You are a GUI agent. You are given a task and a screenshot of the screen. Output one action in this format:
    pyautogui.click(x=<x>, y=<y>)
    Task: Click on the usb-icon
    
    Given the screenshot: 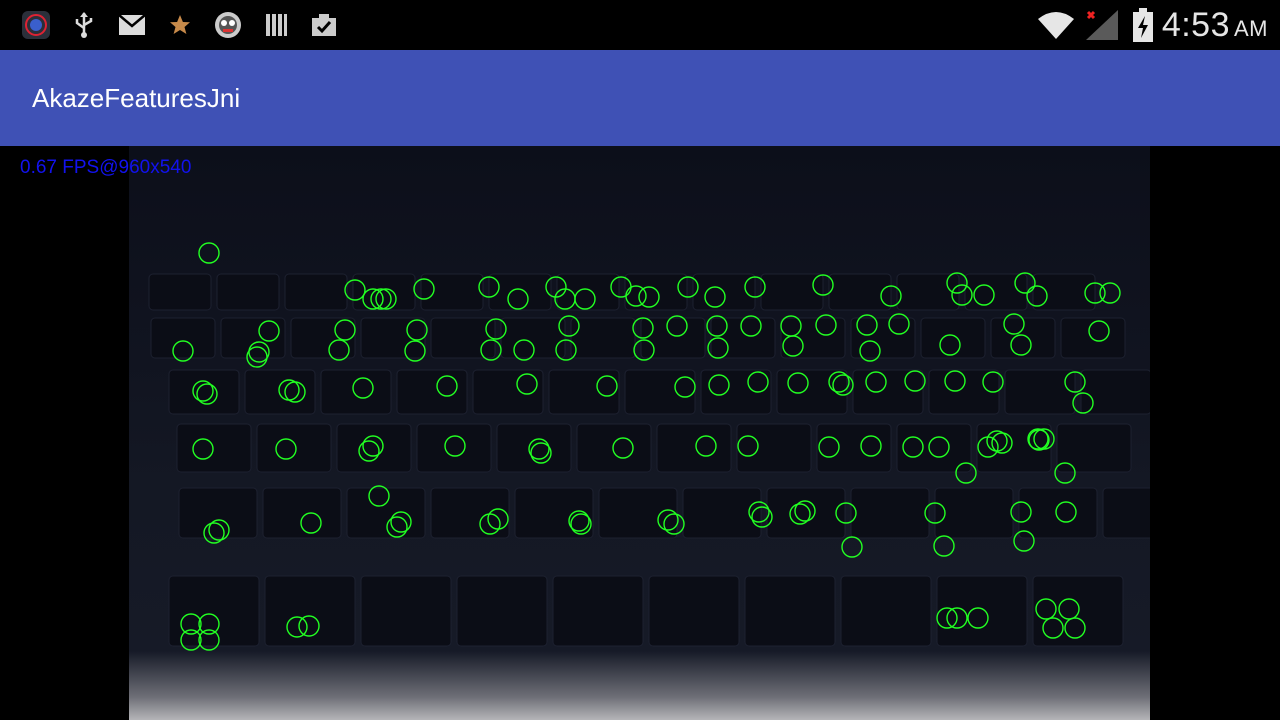 What is the action you would take?
    pyautogui.click(x=84, y=25)
    